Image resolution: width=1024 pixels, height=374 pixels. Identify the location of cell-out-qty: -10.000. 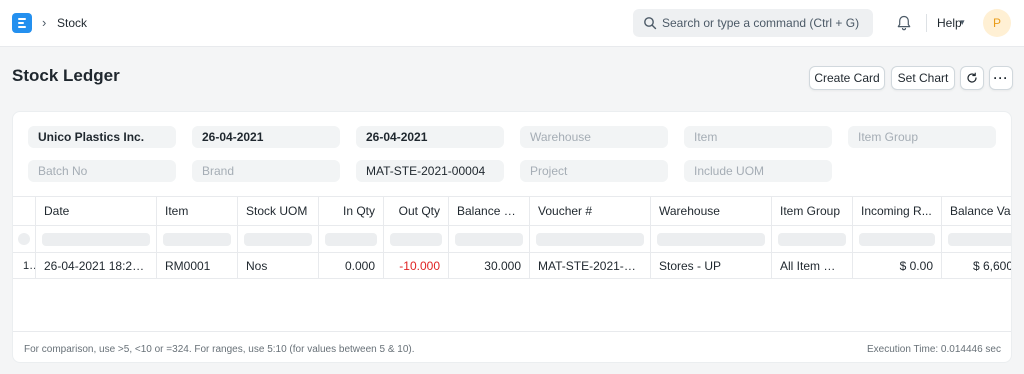
(415, 265).